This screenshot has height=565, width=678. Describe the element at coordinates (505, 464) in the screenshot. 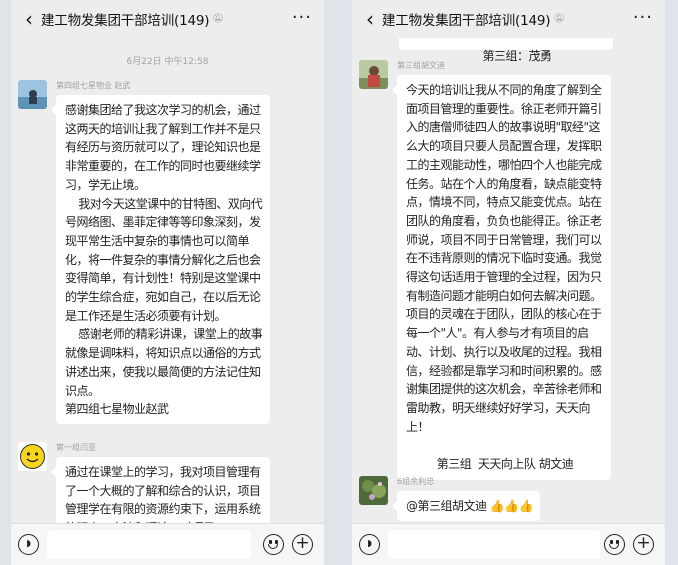

I see `message-signature: 第三组 天天向上队 胡文迪` at that location.